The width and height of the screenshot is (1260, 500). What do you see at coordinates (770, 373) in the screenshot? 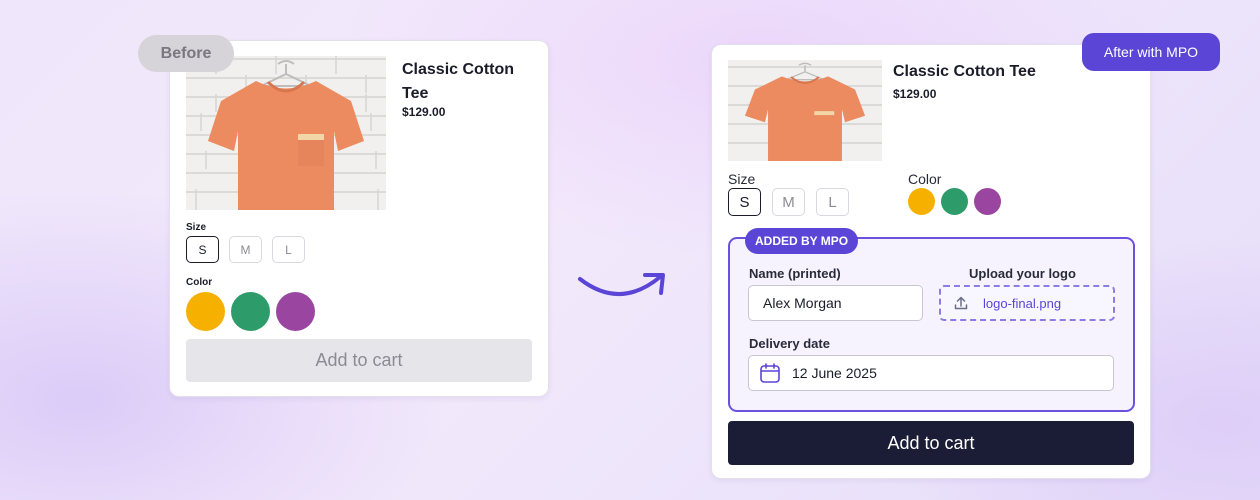
I see `calendar-icon` at bounding box center [770, 373].